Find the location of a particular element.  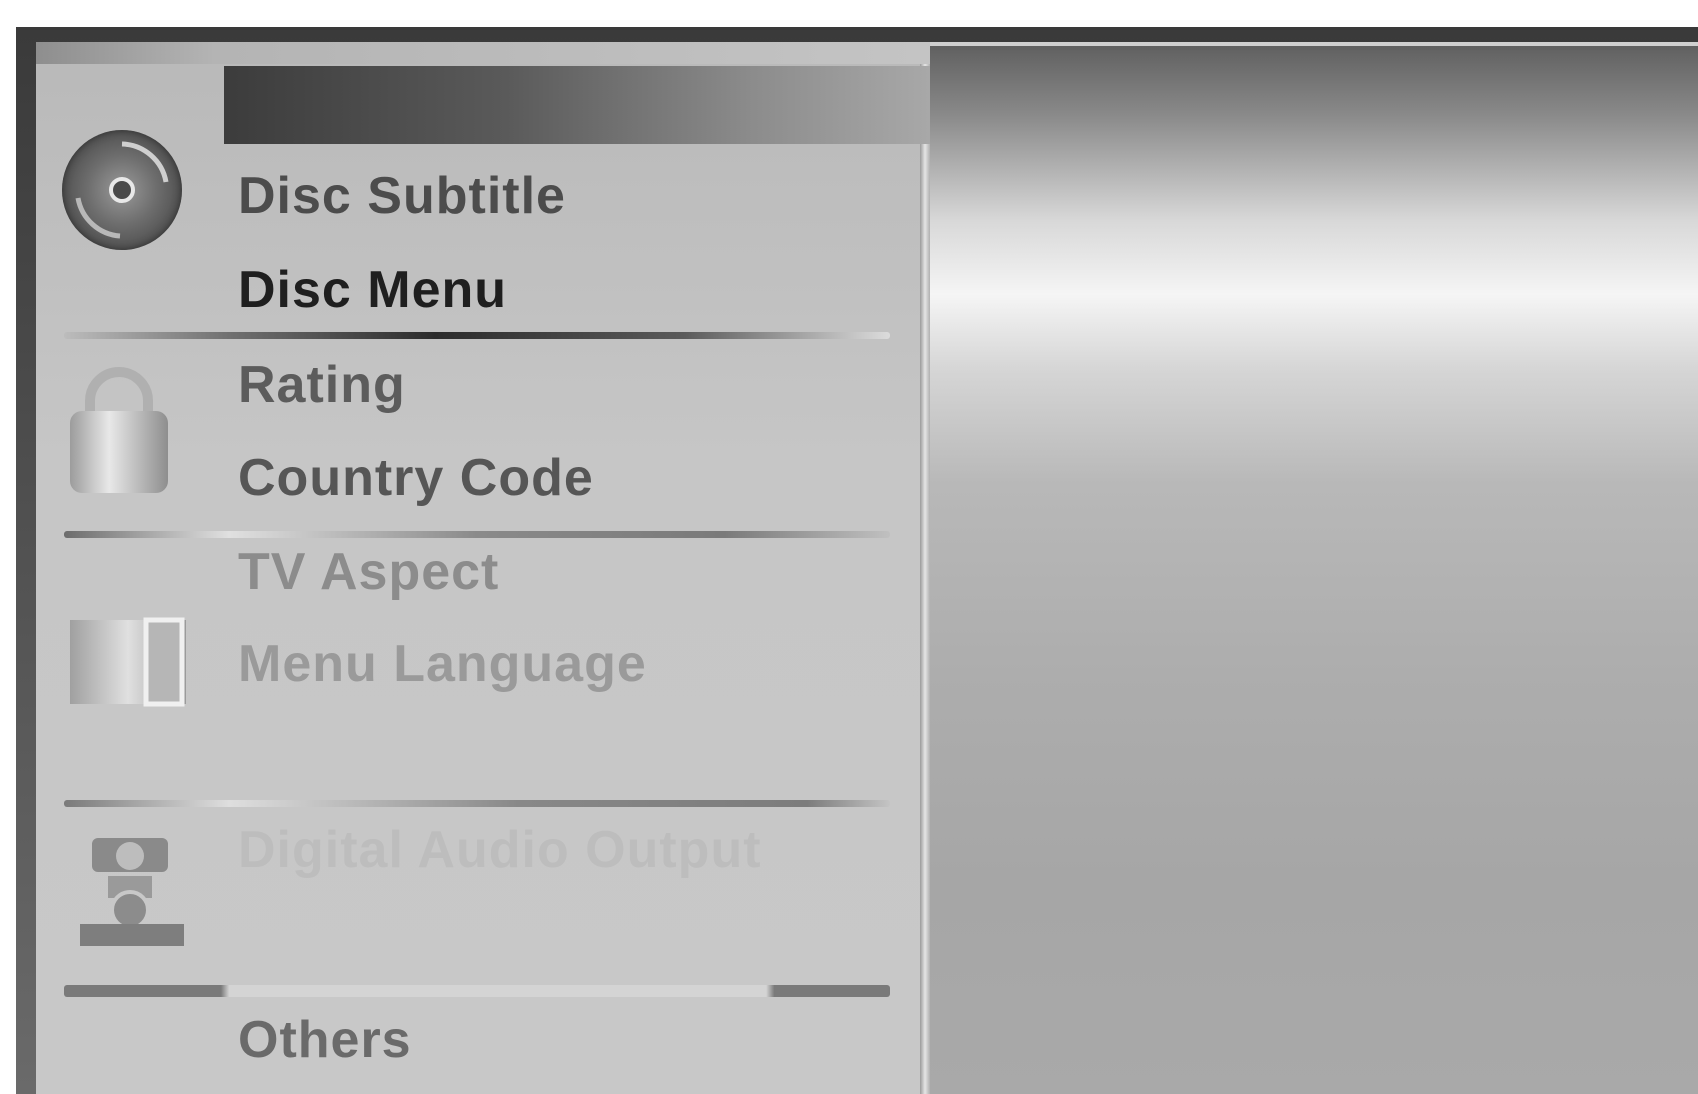

menu-item-menu-language: Menu Language is located at coordinates (442, 664).